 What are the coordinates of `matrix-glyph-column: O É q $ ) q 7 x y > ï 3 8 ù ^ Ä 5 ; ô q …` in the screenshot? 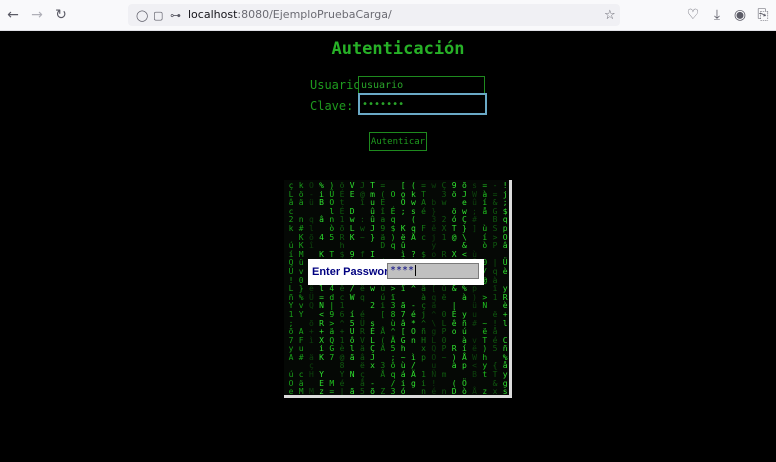 It's located at (393, 293).